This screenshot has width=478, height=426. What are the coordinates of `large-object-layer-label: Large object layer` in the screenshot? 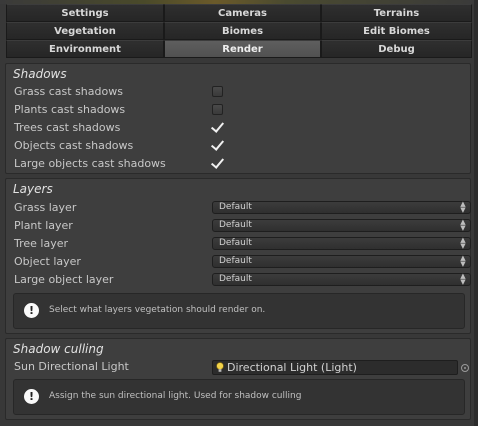 It's located at (64, 279).